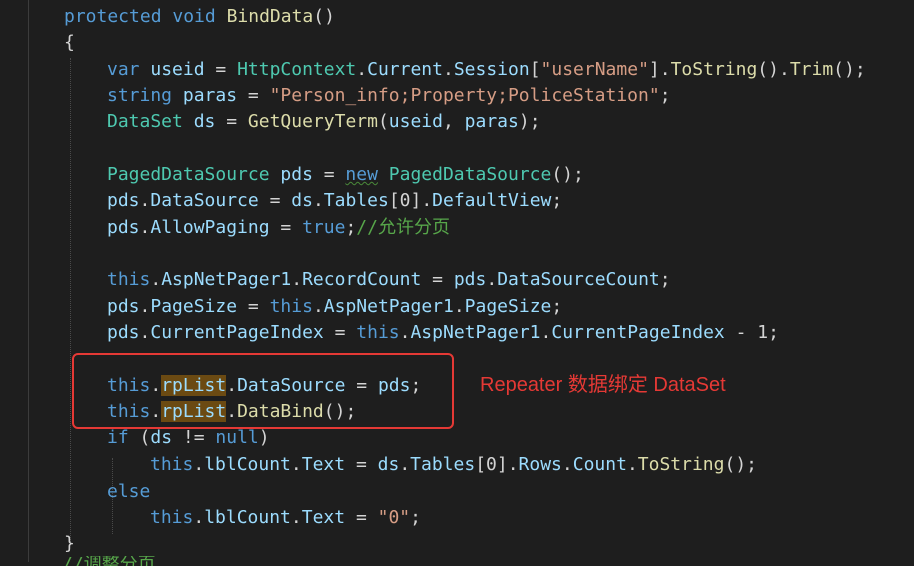 The width and height of the screenshot is (914, 566). Describe the element at coordinates (405, 69) in the screenshot. I see `code-token: Current` at that location.